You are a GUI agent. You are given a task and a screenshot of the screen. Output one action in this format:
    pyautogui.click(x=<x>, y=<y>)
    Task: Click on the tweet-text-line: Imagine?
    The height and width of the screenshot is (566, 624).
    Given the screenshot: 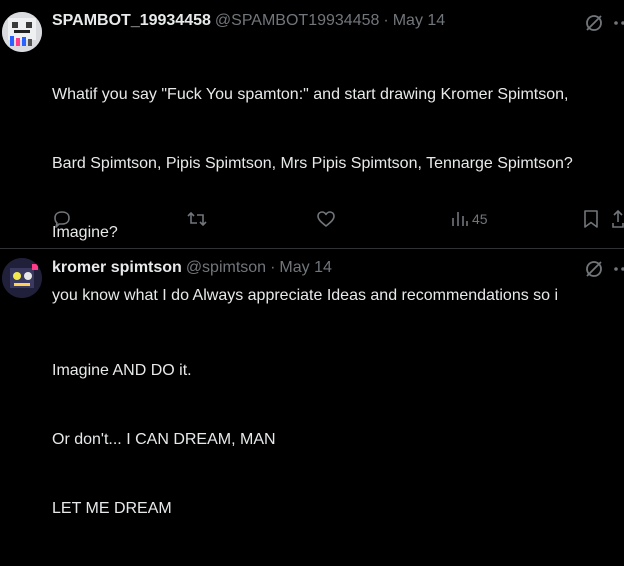 What is the action you would take?
    pyautogui.click(x=85, y=232)
    